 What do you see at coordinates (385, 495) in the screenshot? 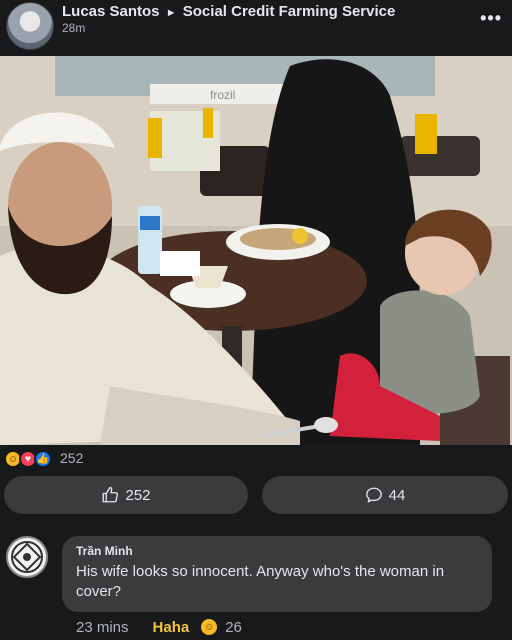
I see `comment-button: 44` at bounding box center [385, 495].